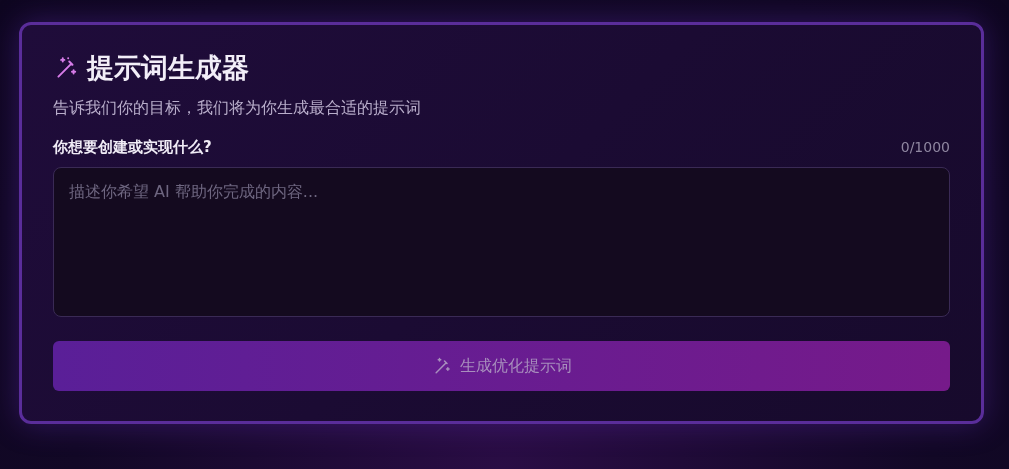 This screenshot has height=469, width=1009. What do you see at coordinates (168, 68) in the screenshot?
I see `page-title: 提示词生成器` at bounding box center [168, 68].